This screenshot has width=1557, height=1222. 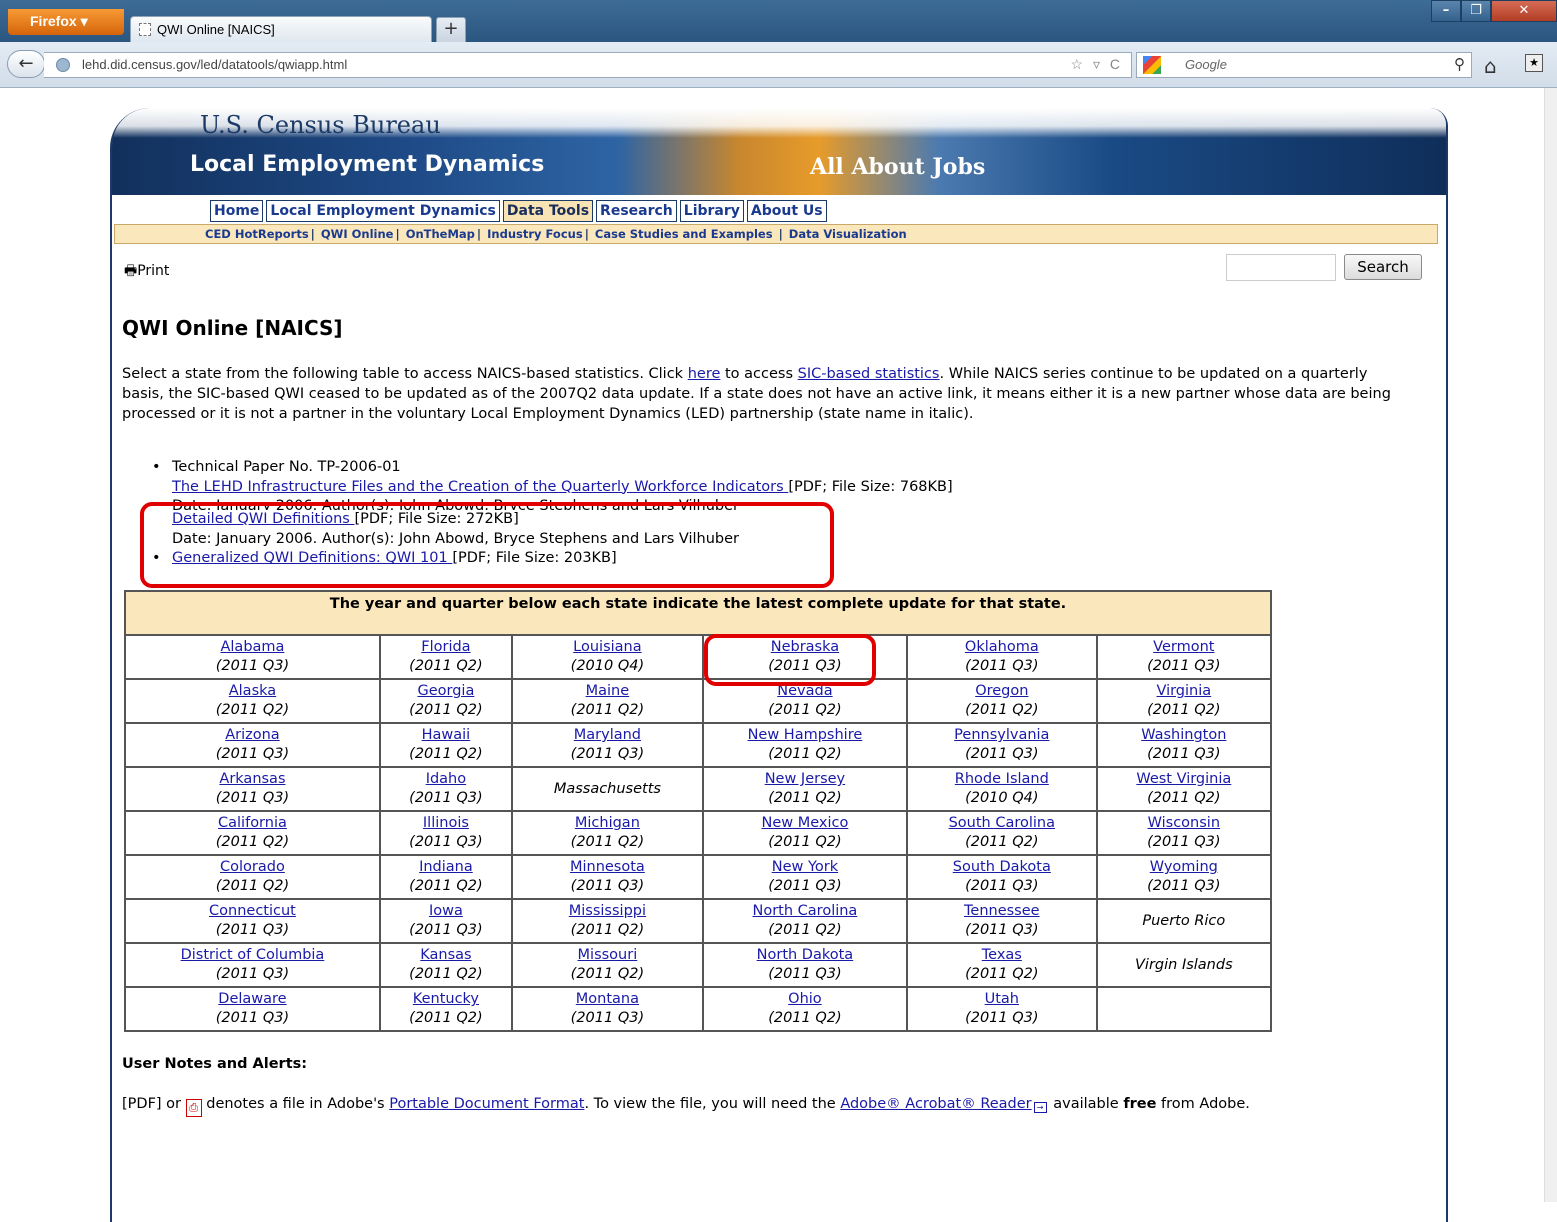 I want to click on nav-home: Home, so click(x=237, y=211).